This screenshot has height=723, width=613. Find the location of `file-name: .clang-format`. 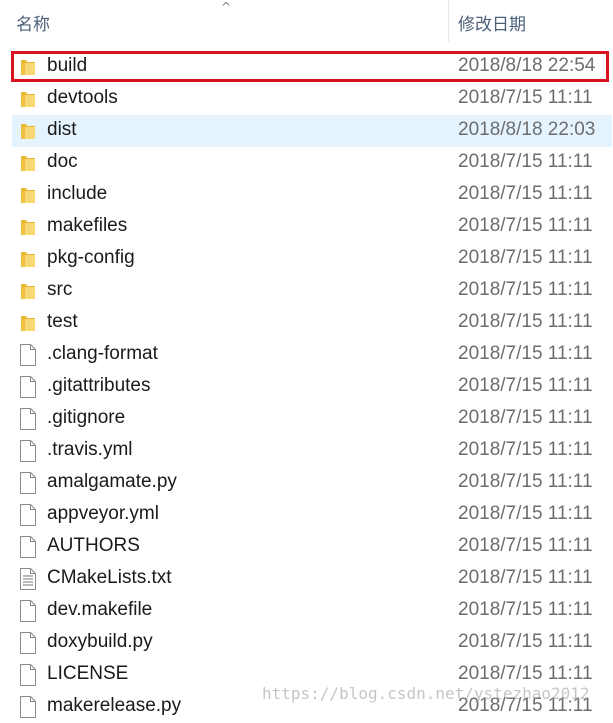

file-name: .clang-format is located at coordinates (102, 354).